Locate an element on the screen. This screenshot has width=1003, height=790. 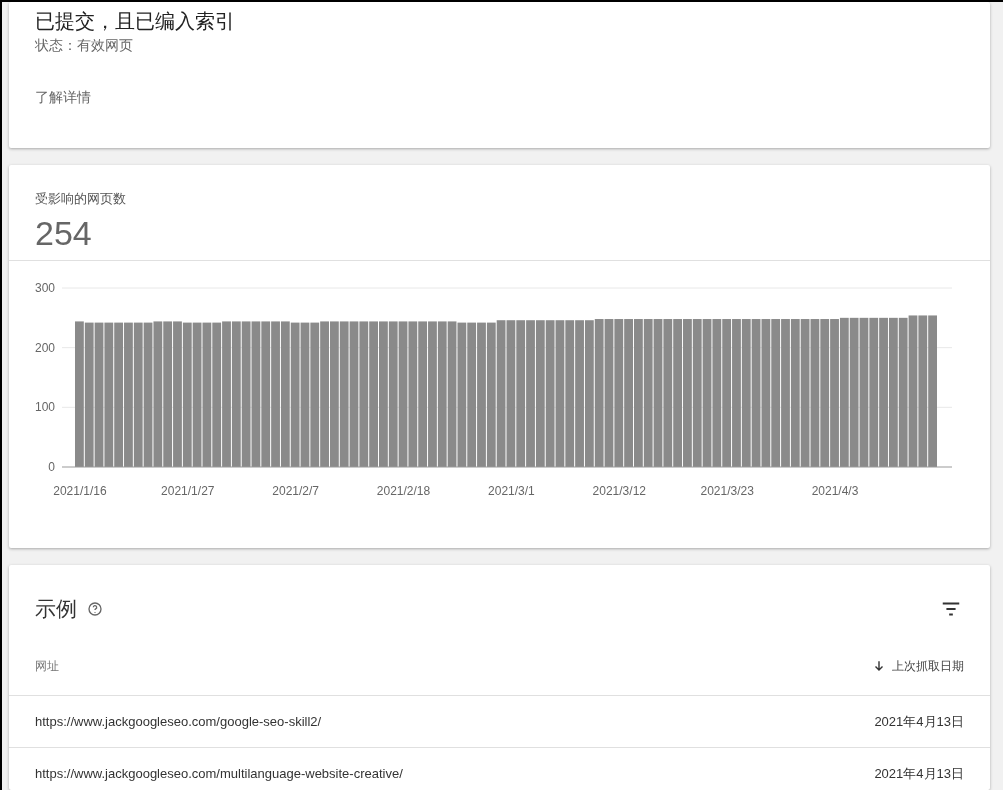
page-count: 254 is located at coordinates (64, 233).